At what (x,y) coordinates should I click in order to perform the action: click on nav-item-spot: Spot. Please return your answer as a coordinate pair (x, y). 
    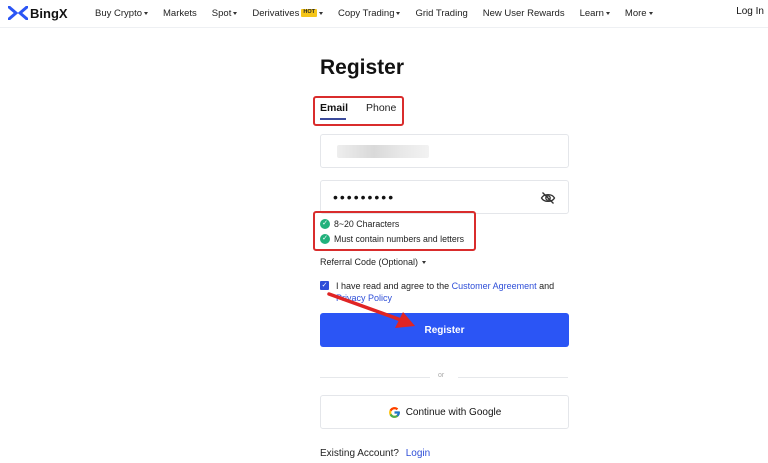
    Looking at the image, I should click on (225, 13).